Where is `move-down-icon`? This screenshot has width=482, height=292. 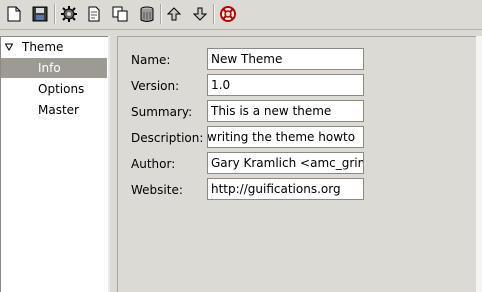 move-down-icon is located at coordinates (200, 14).